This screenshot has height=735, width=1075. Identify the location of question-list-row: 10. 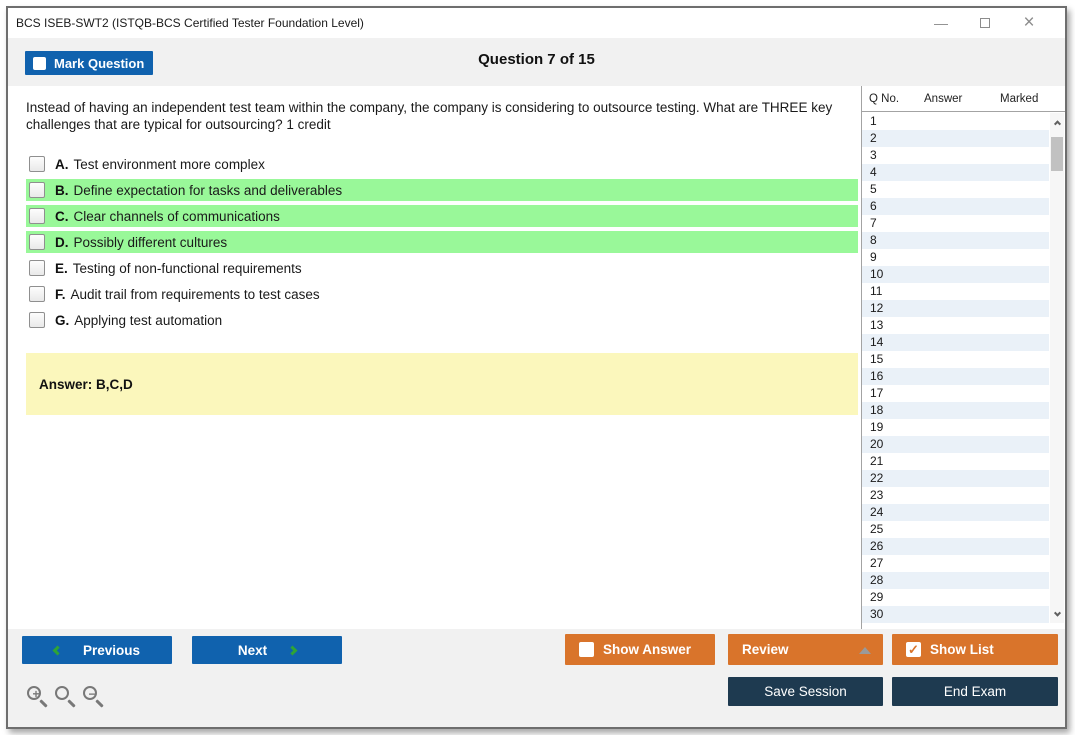
(955, 274).